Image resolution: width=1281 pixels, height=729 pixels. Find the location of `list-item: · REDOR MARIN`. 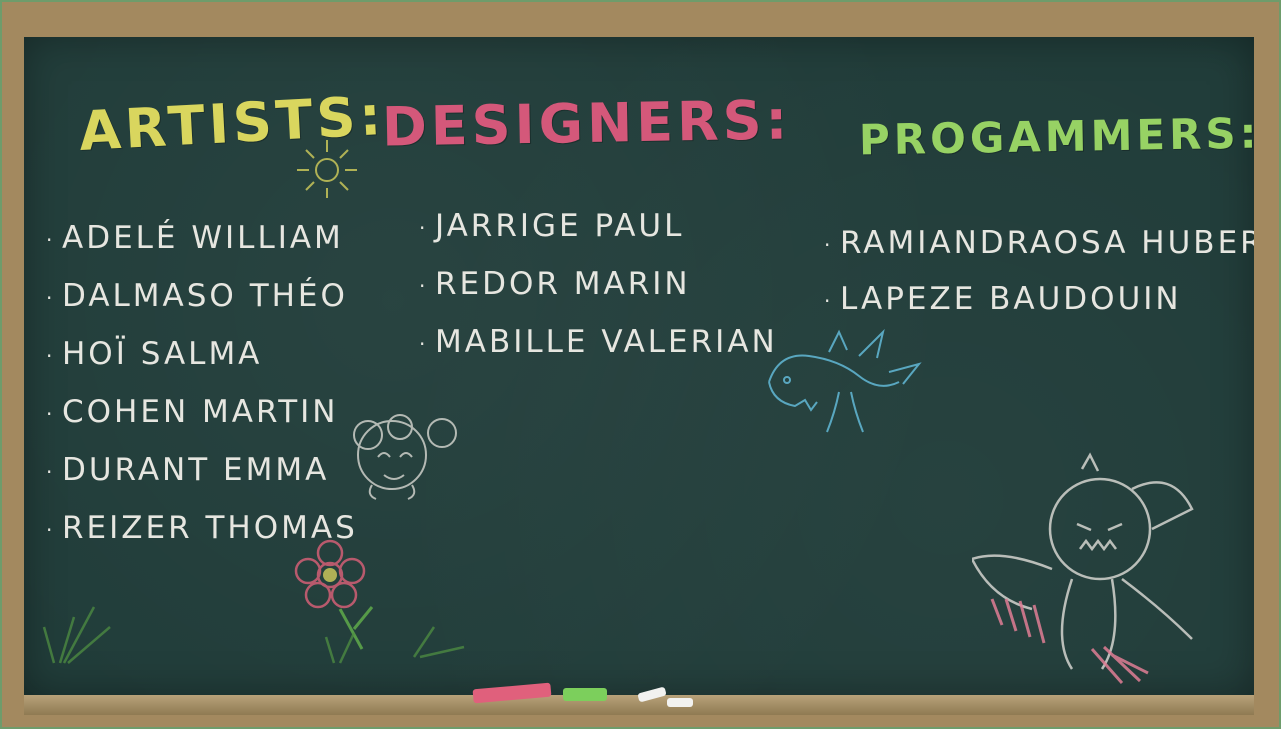

list-item: · REDOR MARIN is located at coordinates (555, 284).